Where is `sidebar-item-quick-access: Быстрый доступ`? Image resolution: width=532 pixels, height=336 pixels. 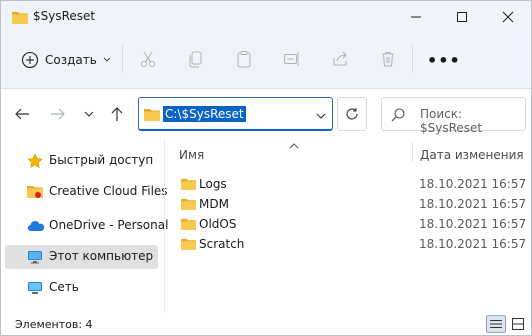
sidebar-item-quick-access: Быстрый доступ is located at coordinates (81, 161).